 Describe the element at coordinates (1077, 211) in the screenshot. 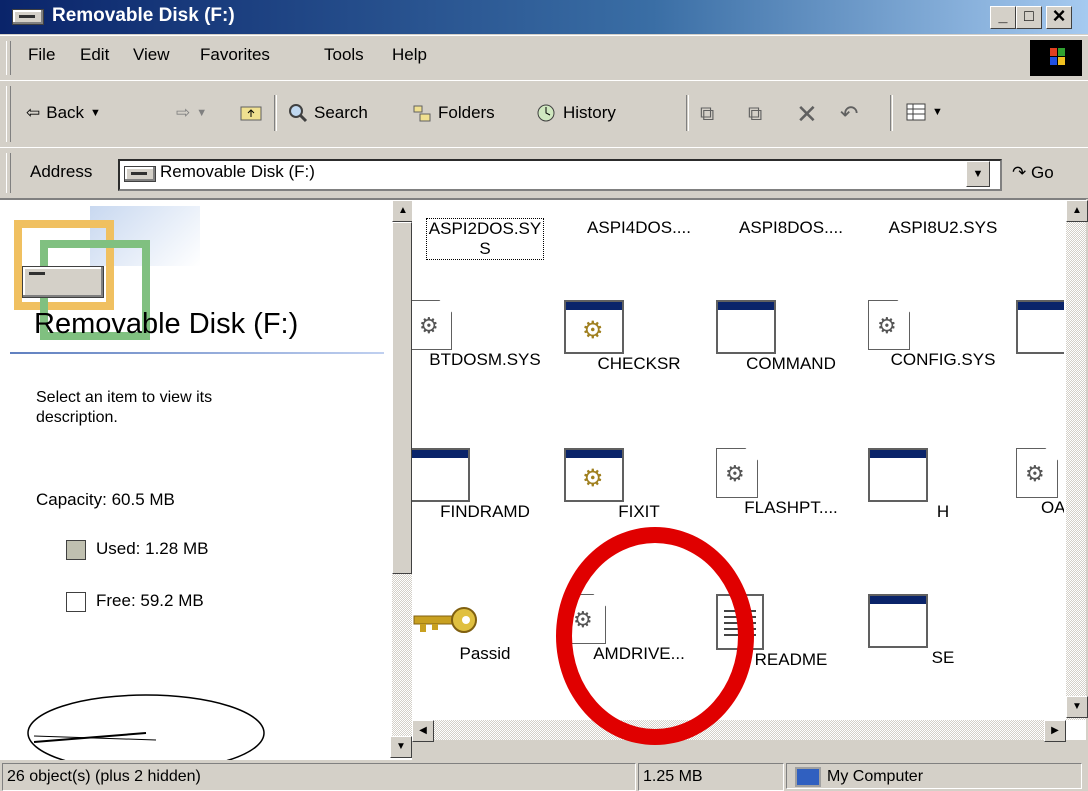

I see `files-scroll-up-button: ▲` at that location.